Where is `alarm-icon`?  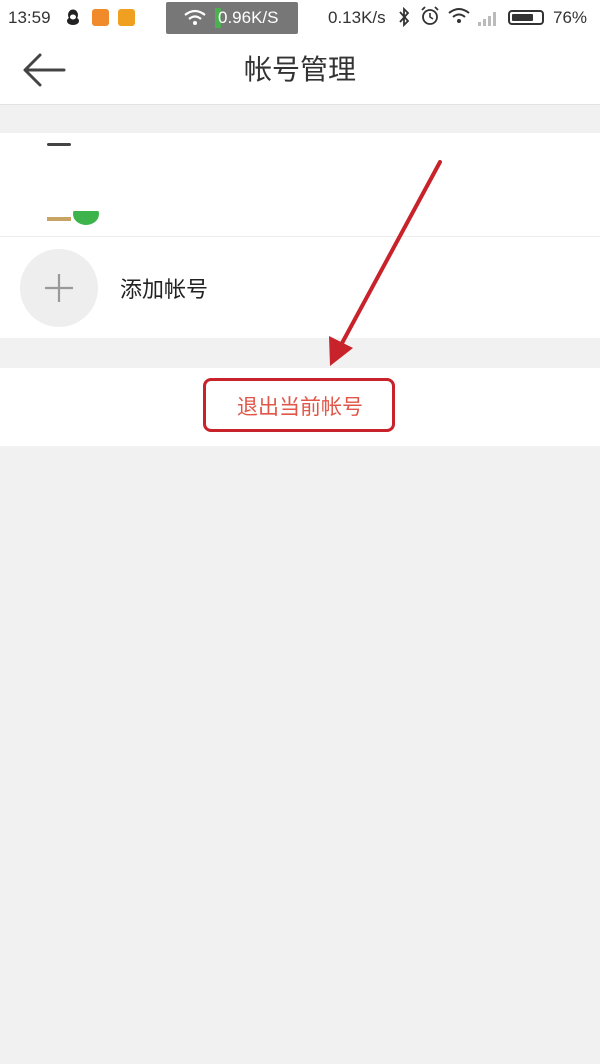 alarm-icon is located at coordinates (430, 15).